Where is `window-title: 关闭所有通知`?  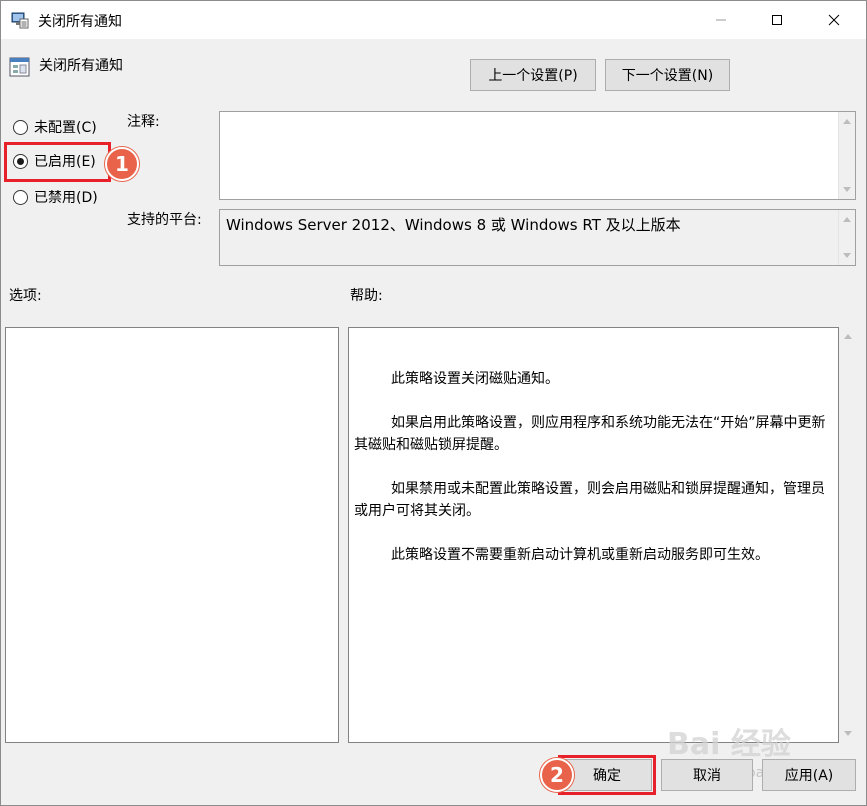
window-title: 关闭所有通知 is located at coordinates (80, 22).